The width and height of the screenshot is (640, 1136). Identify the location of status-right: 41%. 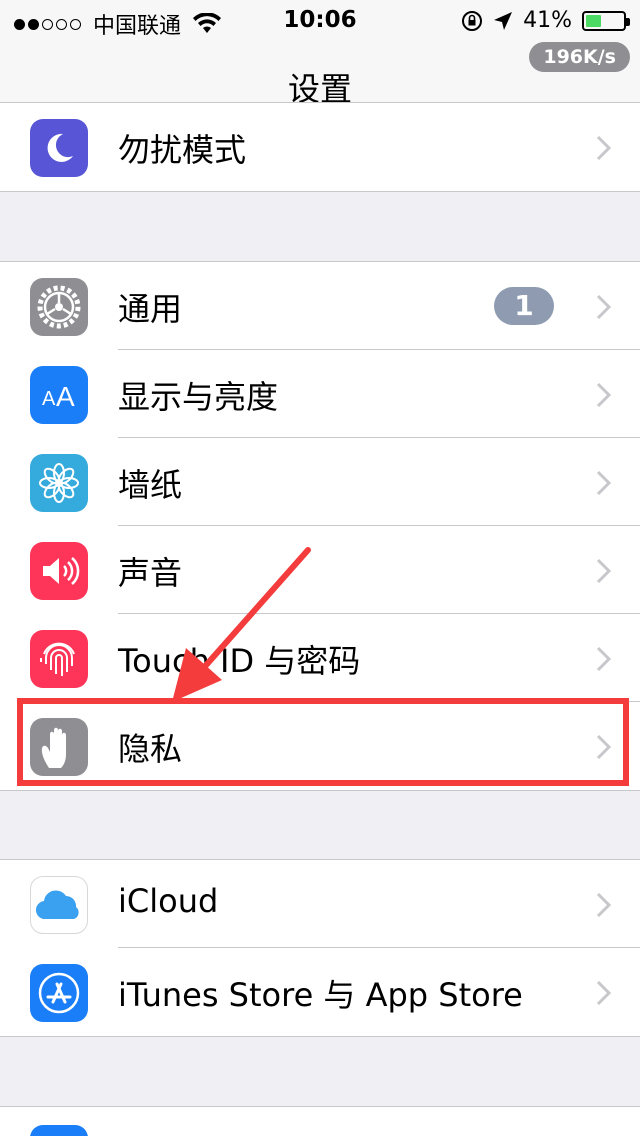
(545, 20).